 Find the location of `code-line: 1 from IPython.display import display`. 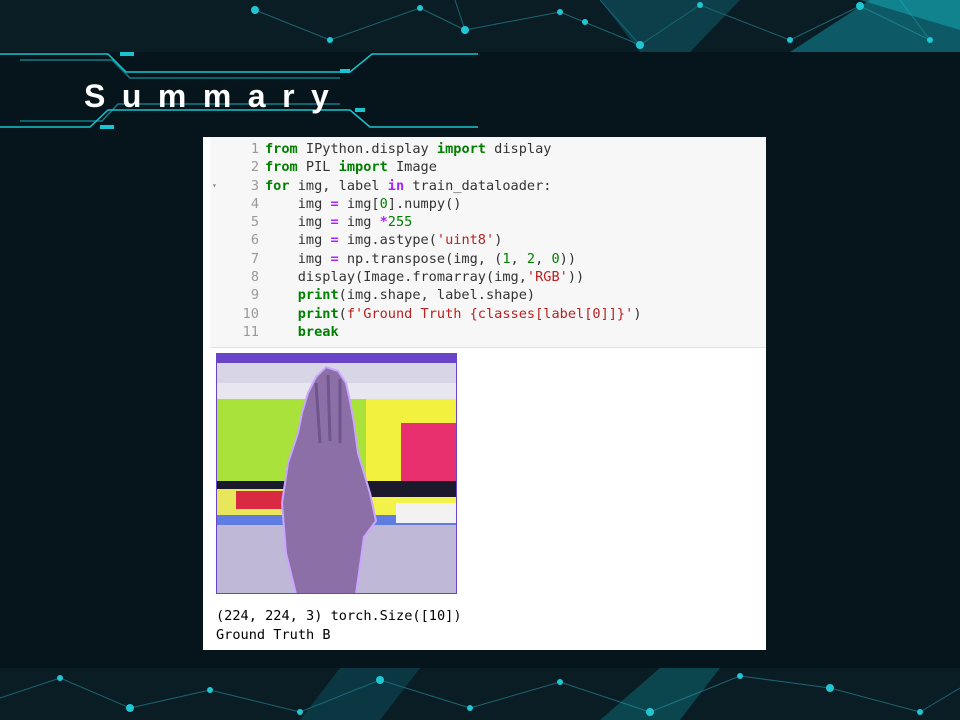

code-line: 1 from IPython.display import display is located at coordinates (488, 149).